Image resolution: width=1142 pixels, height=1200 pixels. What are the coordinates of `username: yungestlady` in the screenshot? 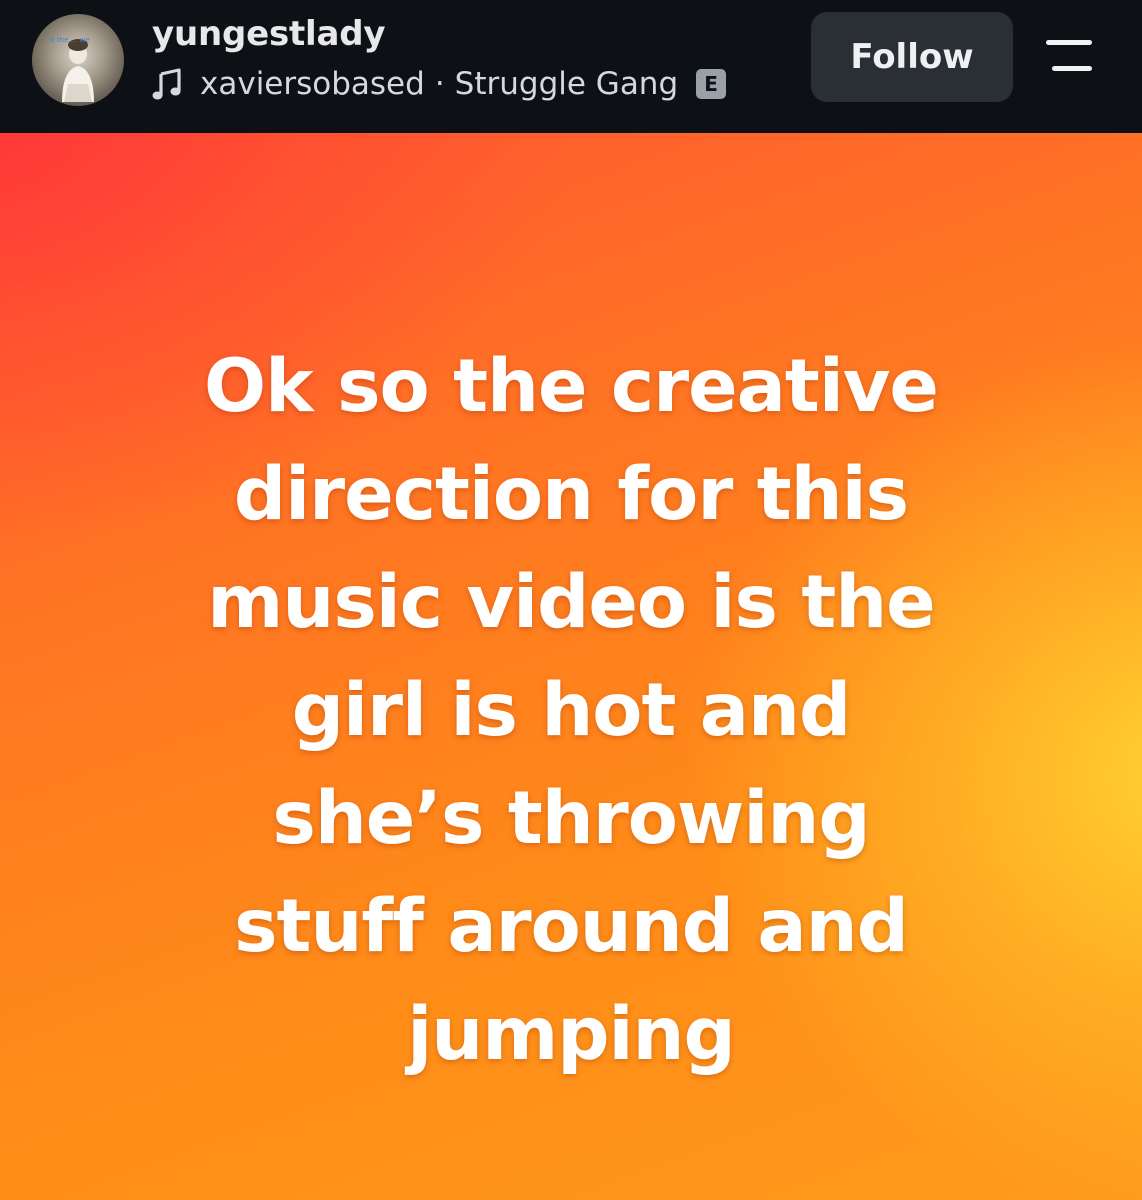 It's located at (269, 34).